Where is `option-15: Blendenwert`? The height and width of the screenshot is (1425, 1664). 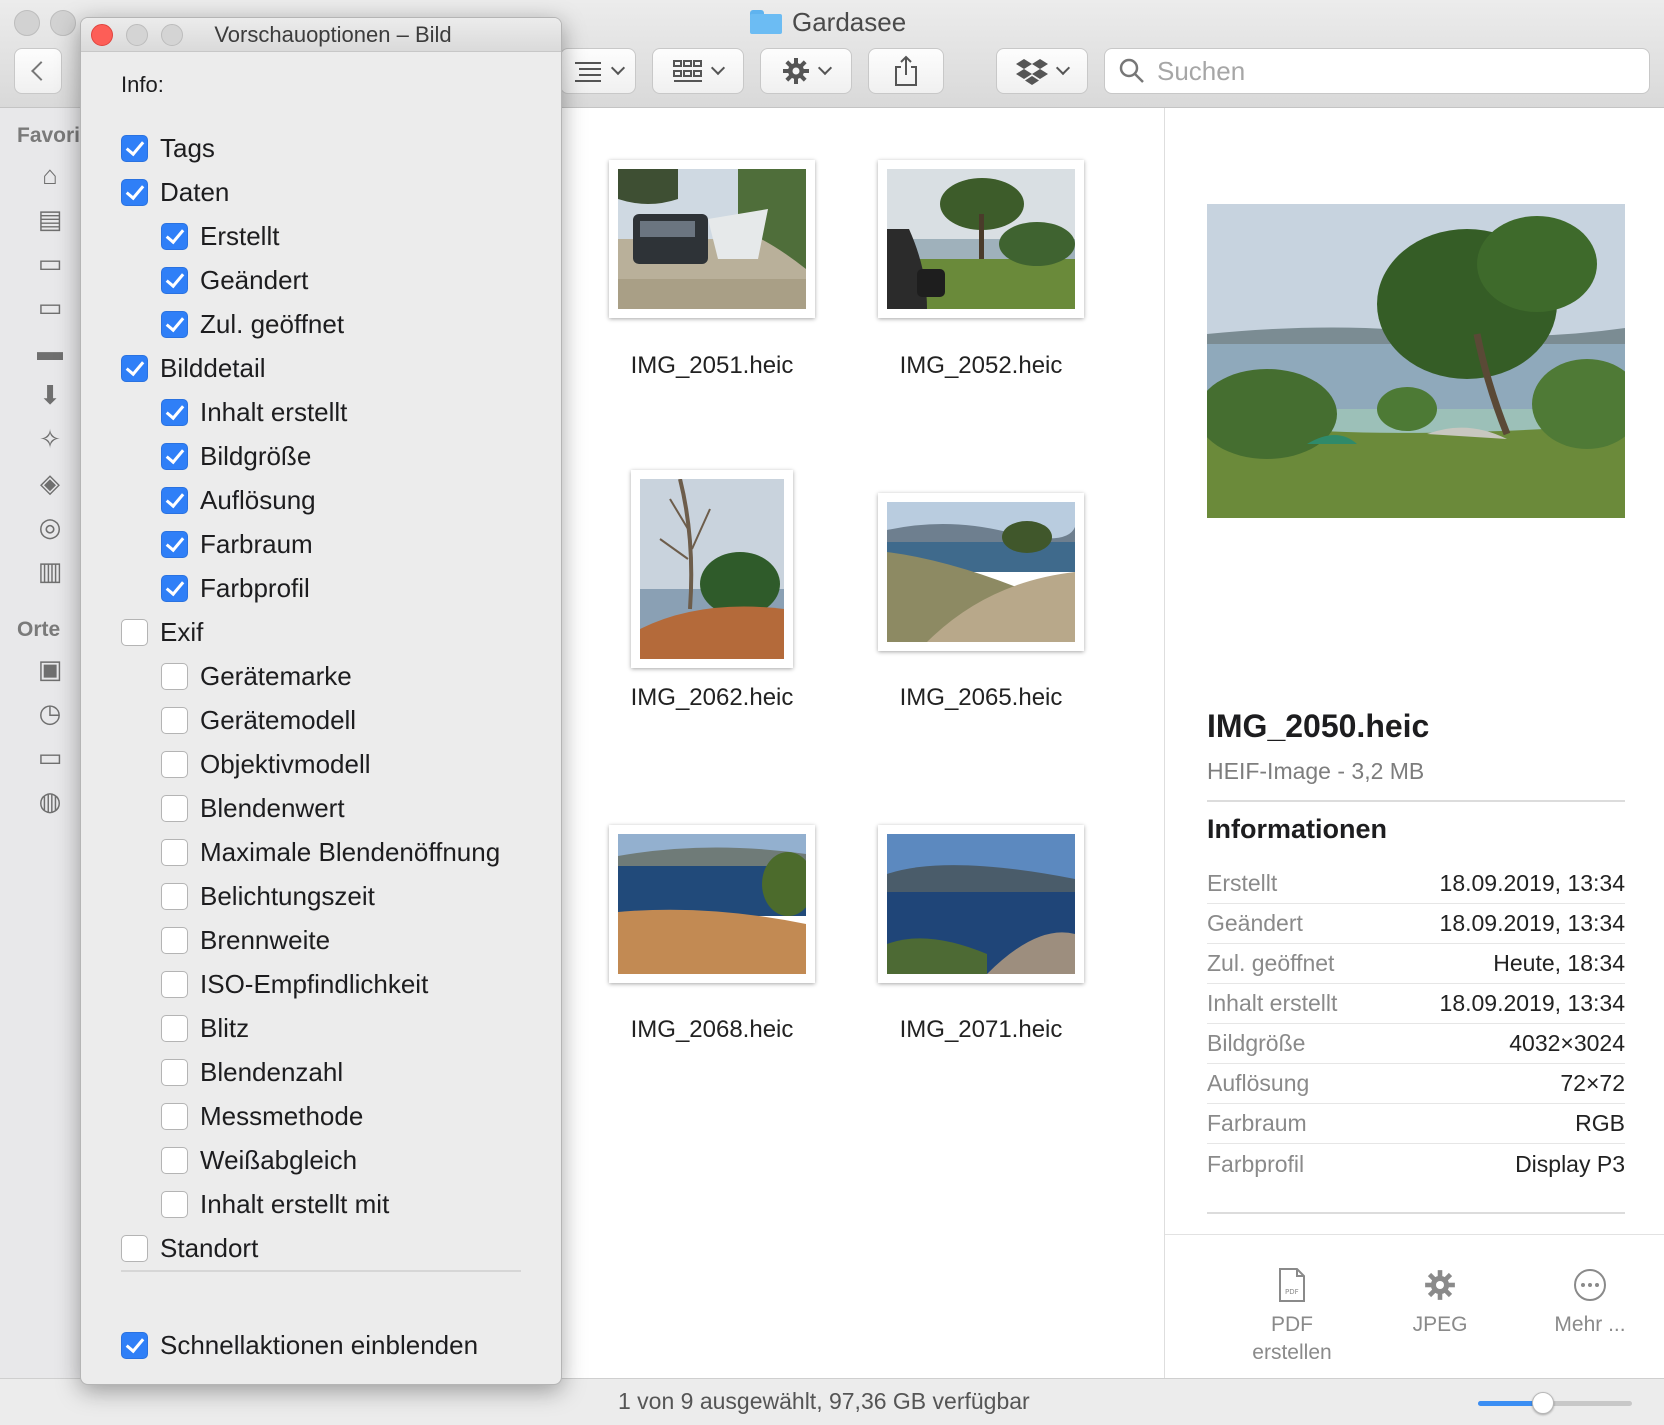
option-15: Blendenwert is located at coordinates (253, 808).